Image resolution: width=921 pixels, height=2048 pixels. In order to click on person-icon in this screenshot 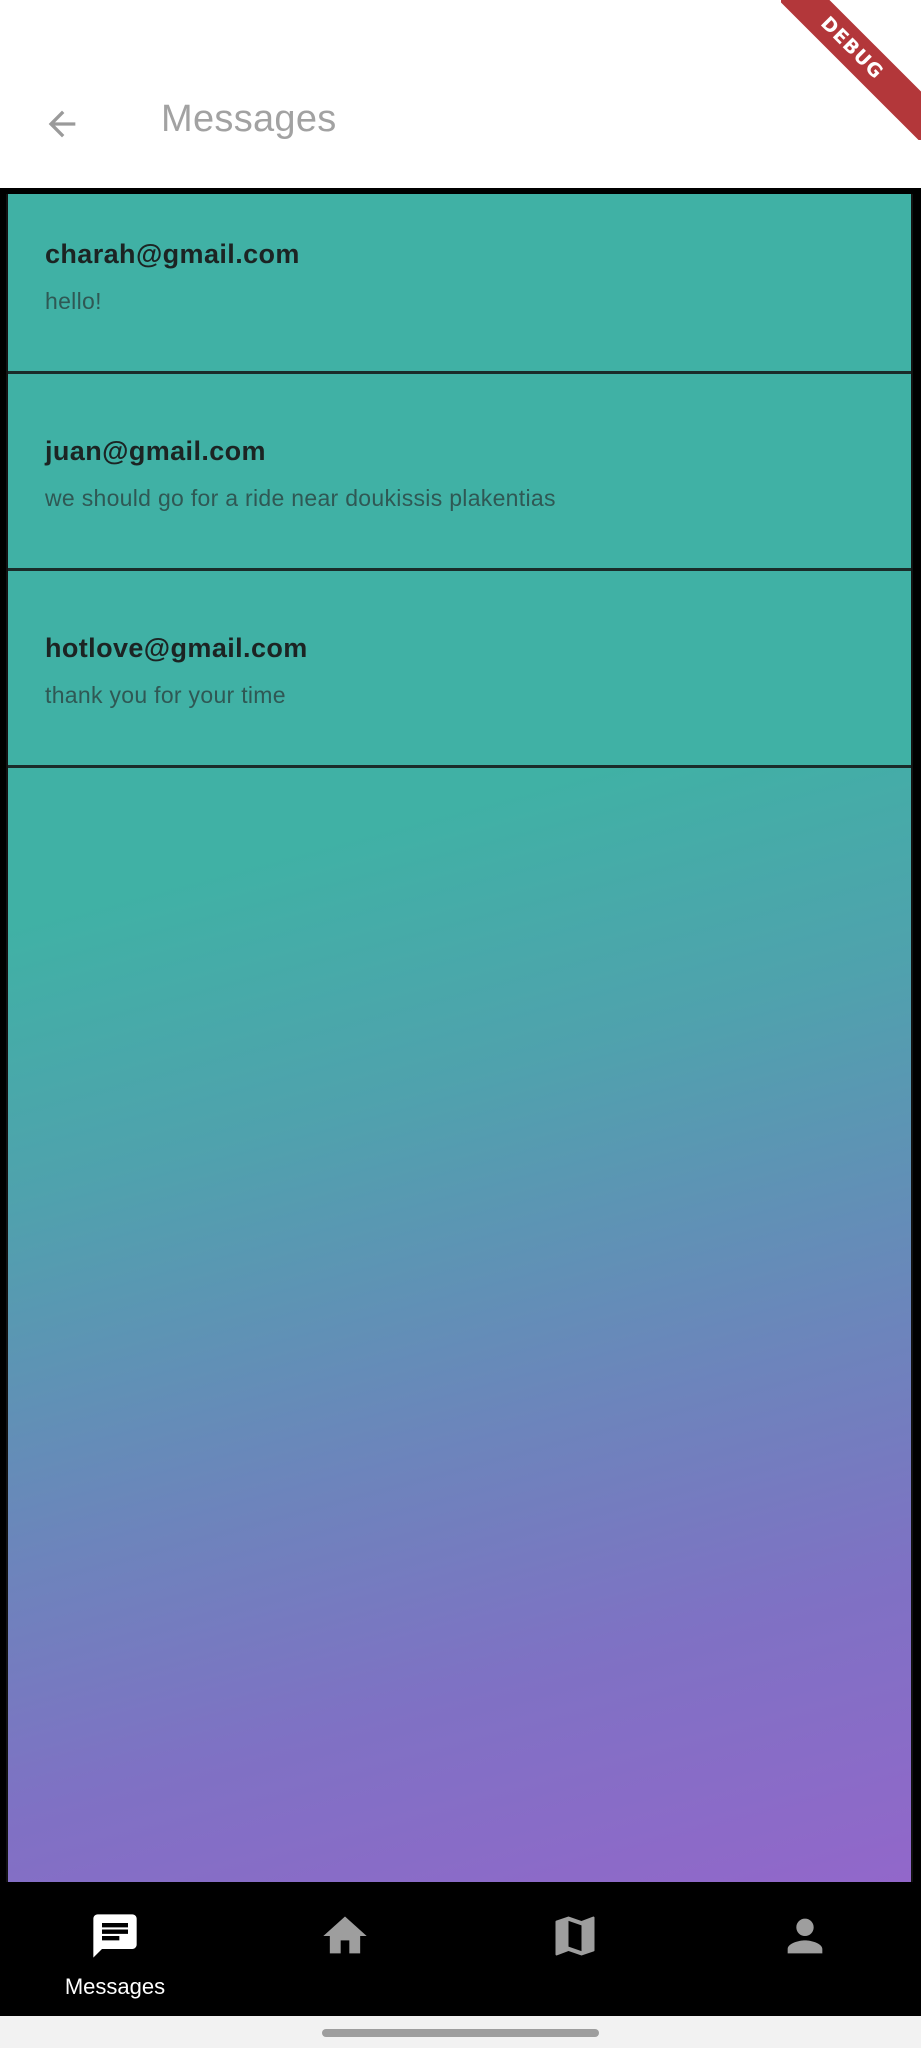, I will do `click(805, 1936)`.